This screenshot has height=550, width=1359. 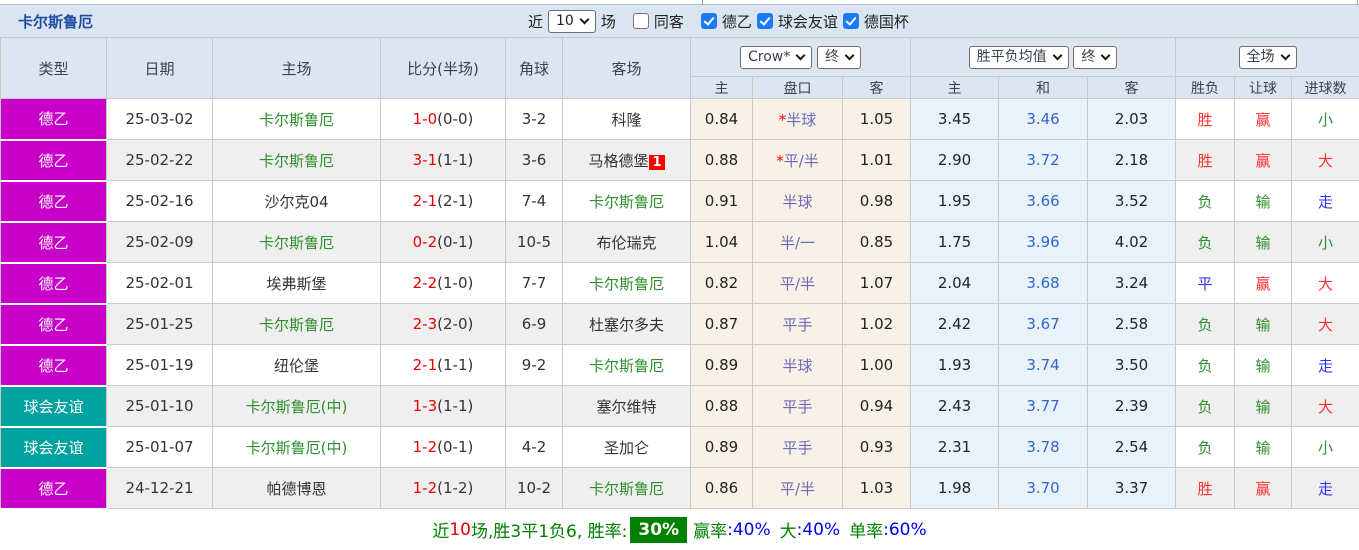 What do you see at coordinates (296, 119) in the screenshot?
I see `home-team-name: 卡尔斯鲁厄` at bounding box center [296, 119].